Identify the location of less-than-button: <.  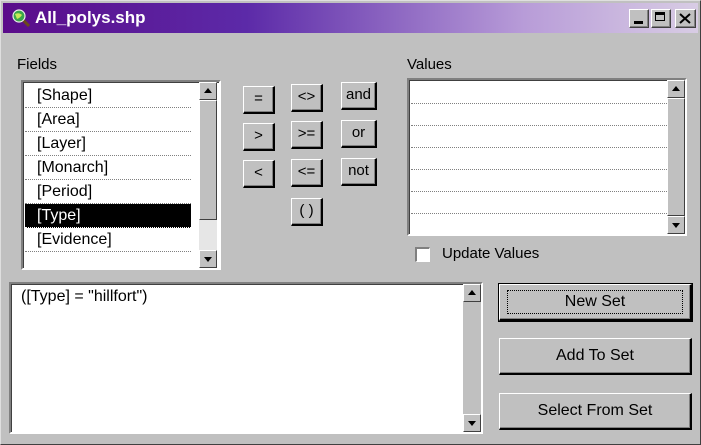
(259, 174).